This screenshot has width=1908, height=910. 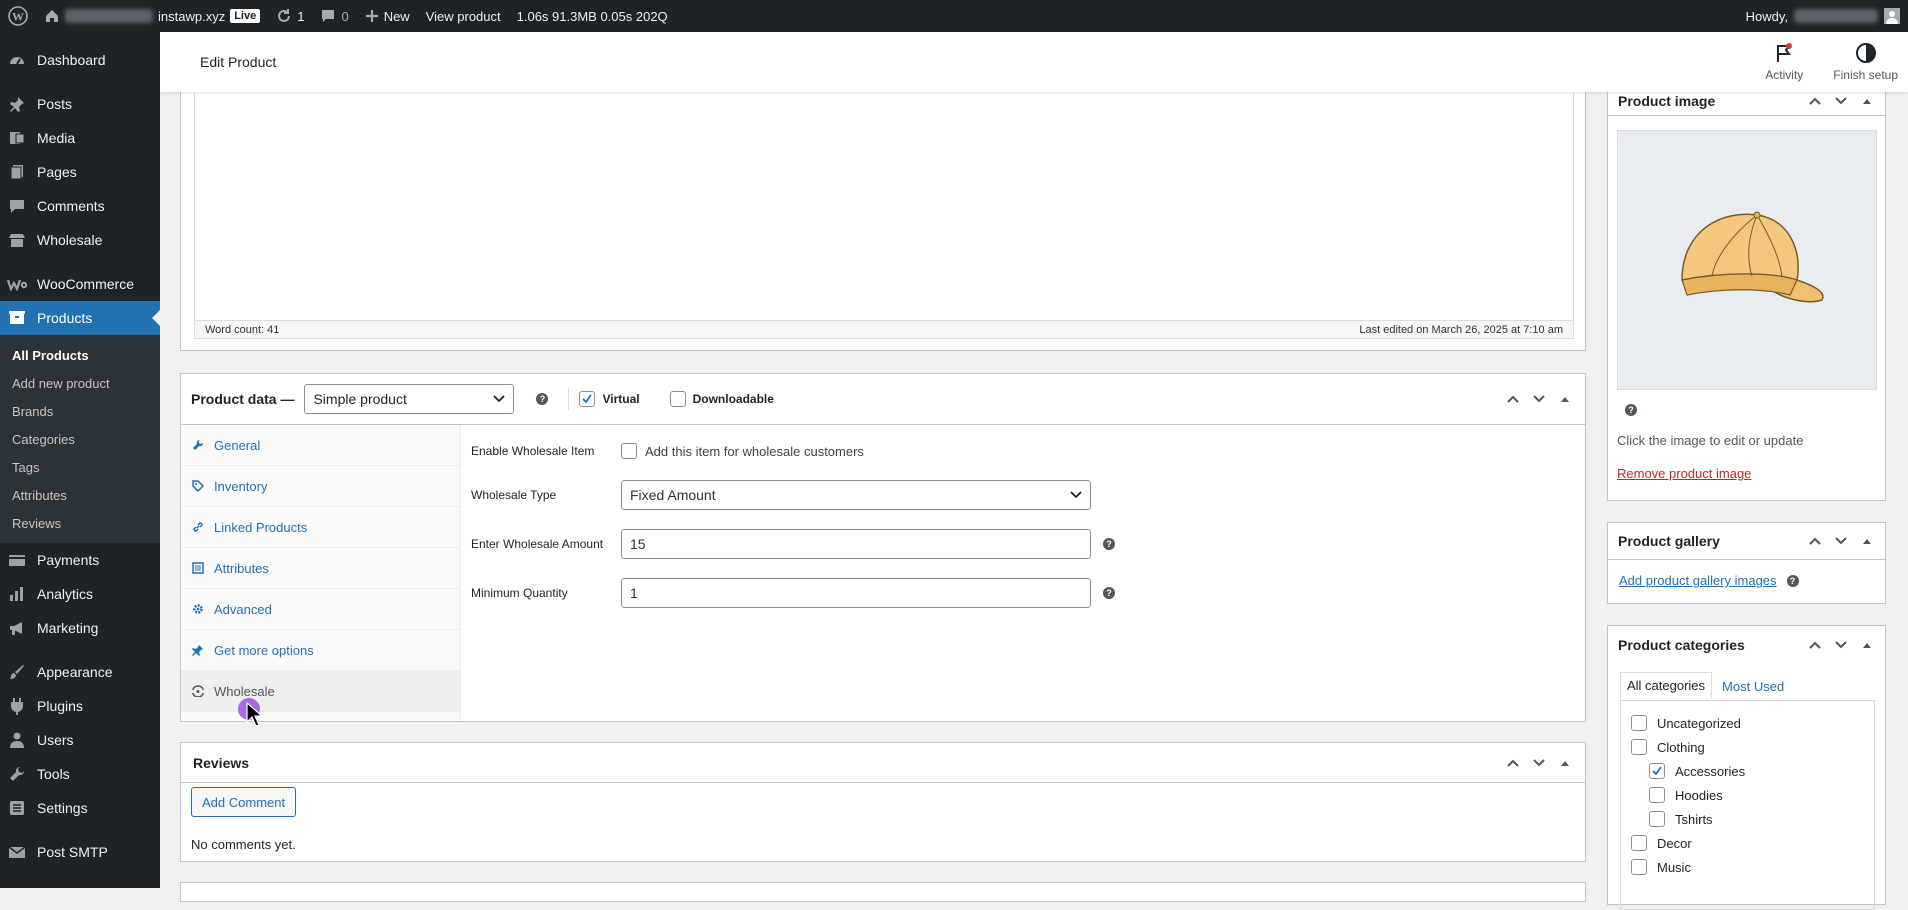 I want to click on product-image-hint: Click the image to edit or update, so click(x=1710, y=440).